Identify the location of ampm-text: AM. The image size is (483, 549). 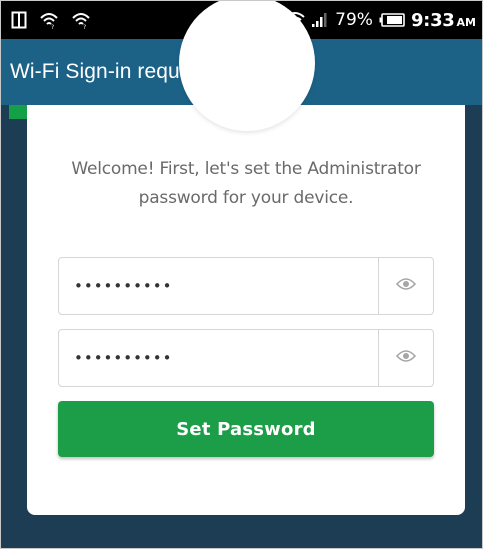
(466, 22).